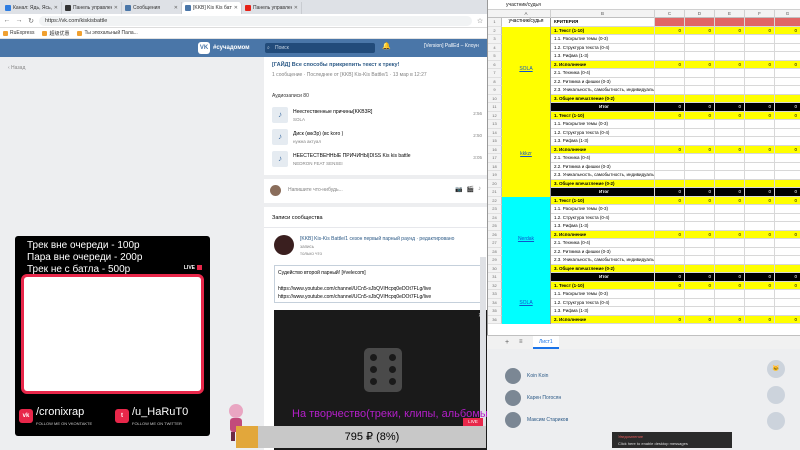 This screenshot has height=450, width=800. Describe the element at coordinates (479, 189) in the screenshot. I see `music-icon: ♪` at that location.